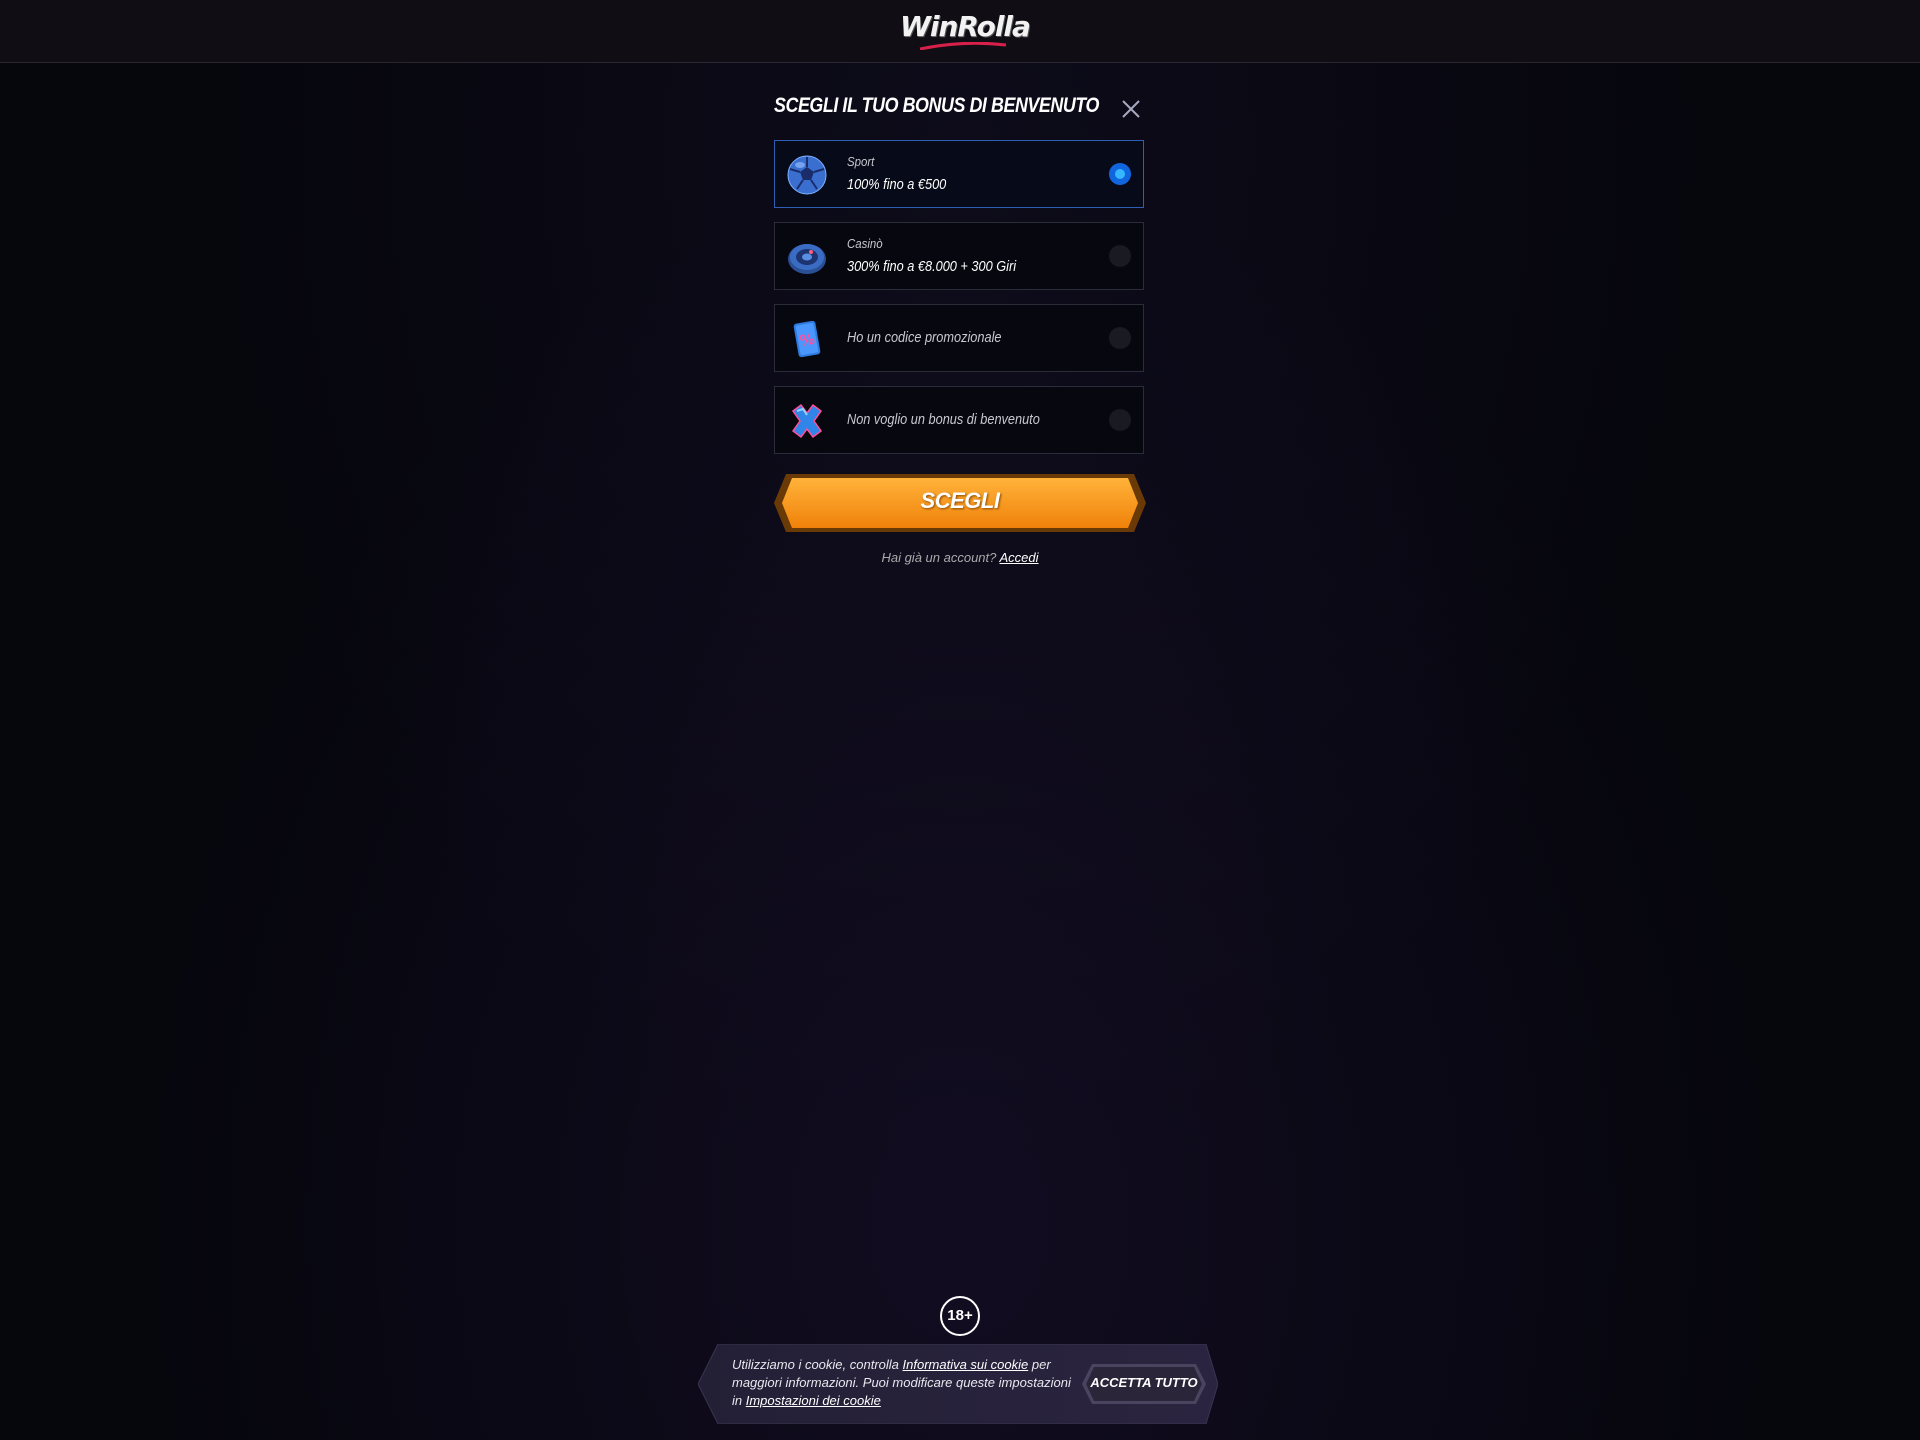 Image resolution: width=1920 pixels, height=1440 pixels. What do you see at coordinates (963, 46) in the screenshot?
I see `logo-swoosh-icon` at bounding box center [963, 46].